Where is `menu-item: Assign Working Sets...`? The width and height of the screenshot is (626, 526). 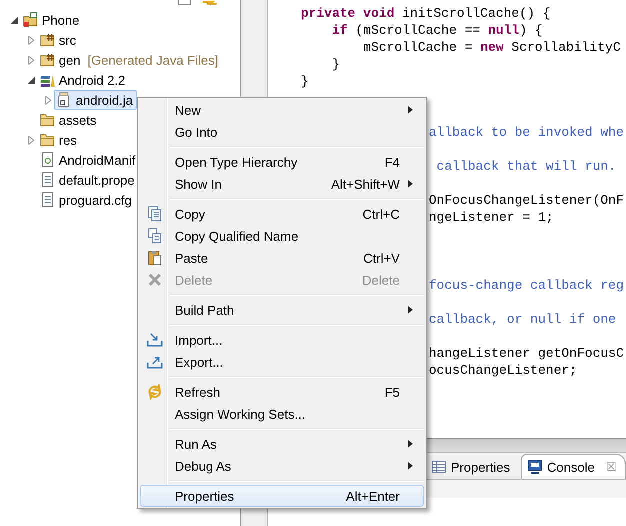 menu-item: Assign Working Sets... is located at coordinates (282, 414).